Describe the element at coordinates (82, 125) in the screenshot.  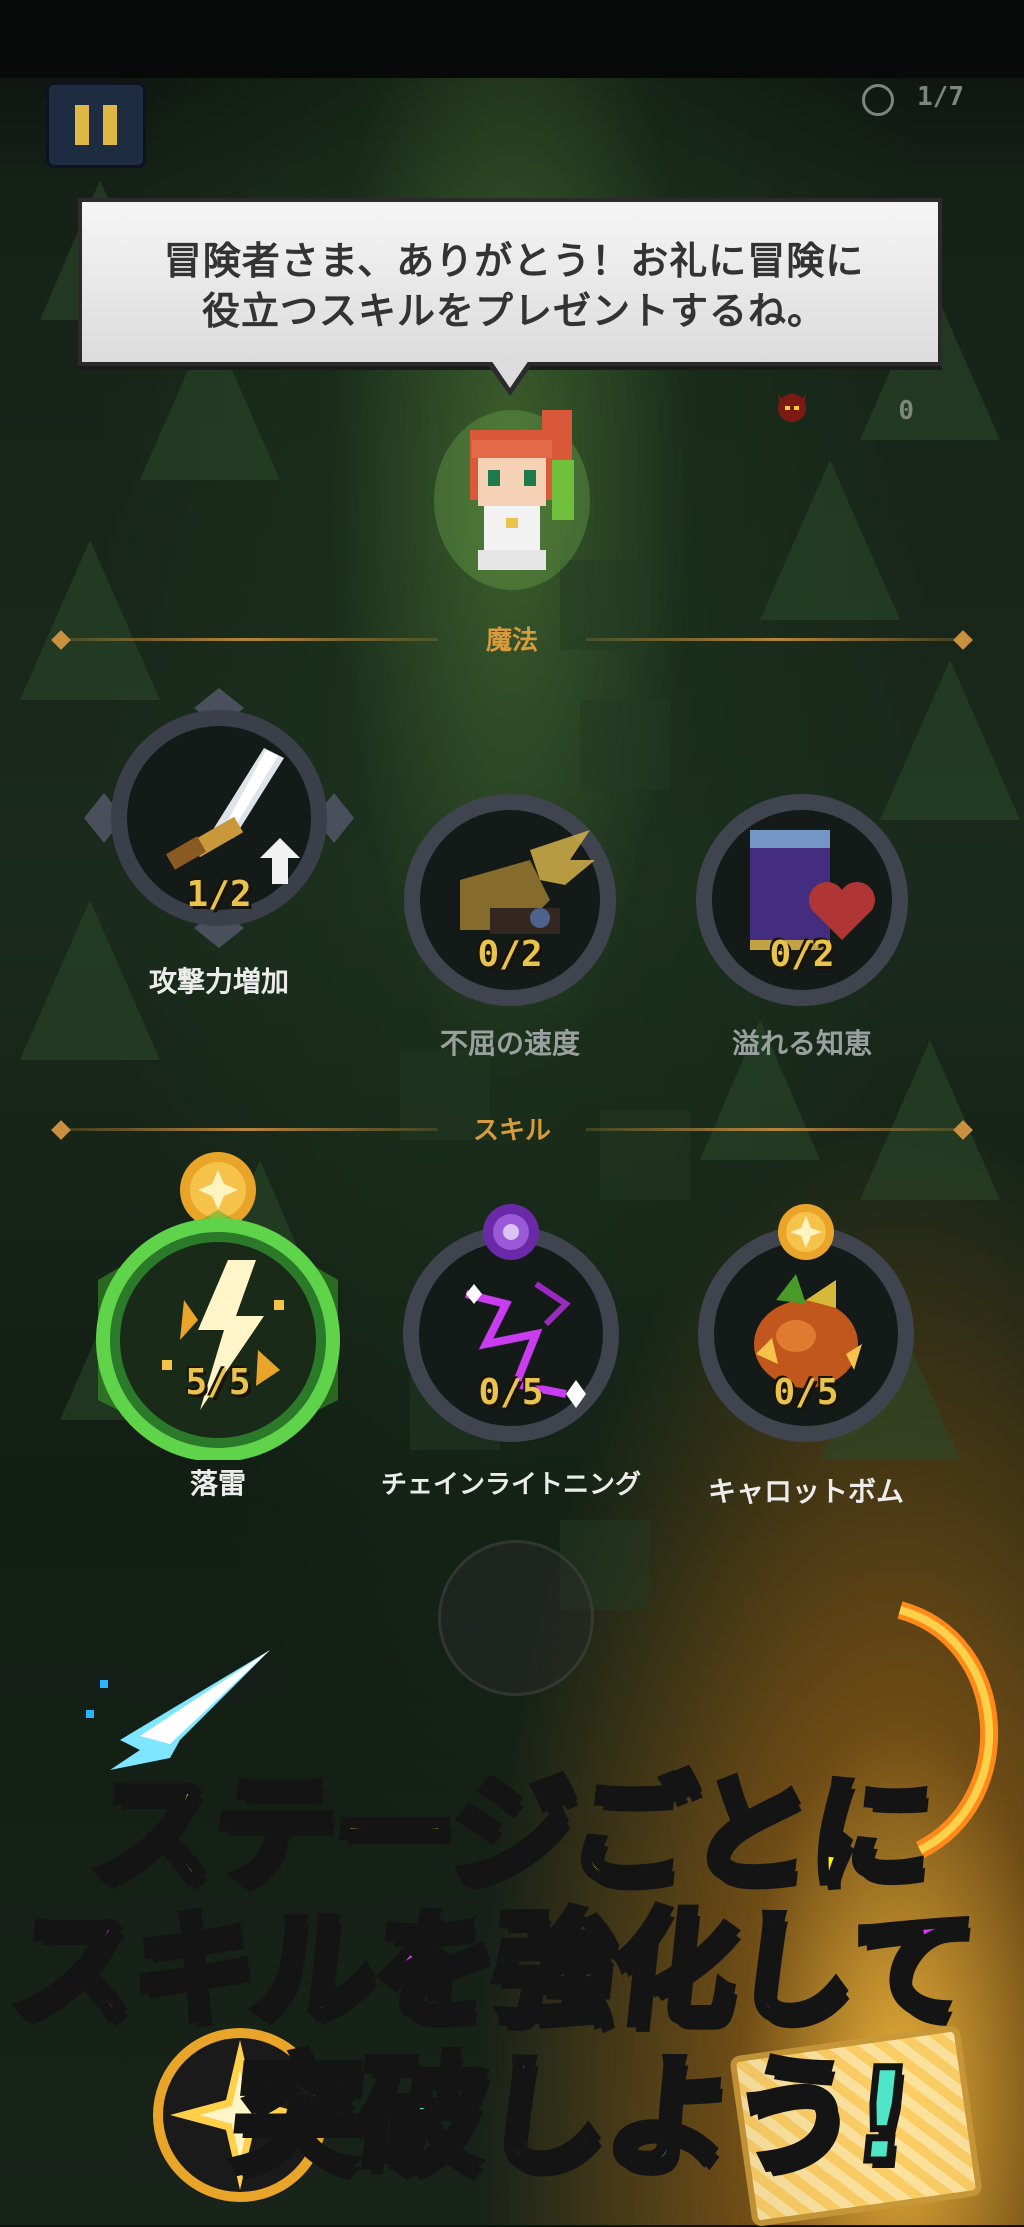
I see `pause-icon` at that location.